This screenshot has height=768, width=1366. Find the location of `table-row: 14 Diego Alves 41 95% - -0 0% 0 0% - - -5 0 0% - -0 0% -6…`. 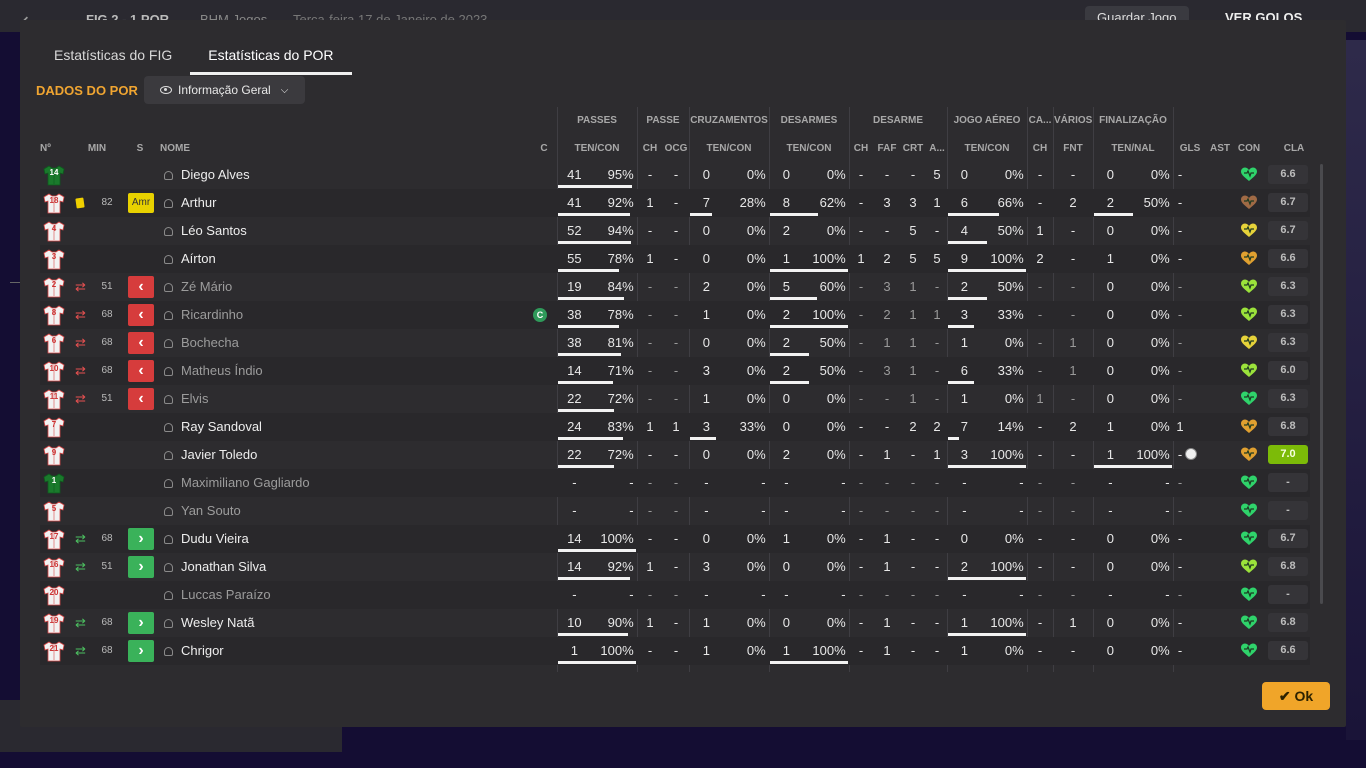

table-row: 14 Diego Alves 41 95% - -0 0% 0 0% - - -5 0 0% - -0 0% -6… is located at coordinates (675, 175).